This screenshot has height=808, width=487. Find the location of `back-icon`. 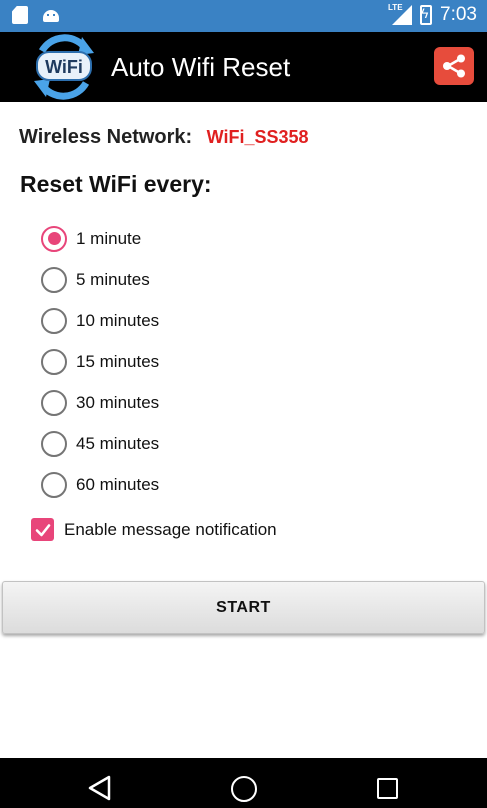

back-icon is located at coordinates (100, 788).